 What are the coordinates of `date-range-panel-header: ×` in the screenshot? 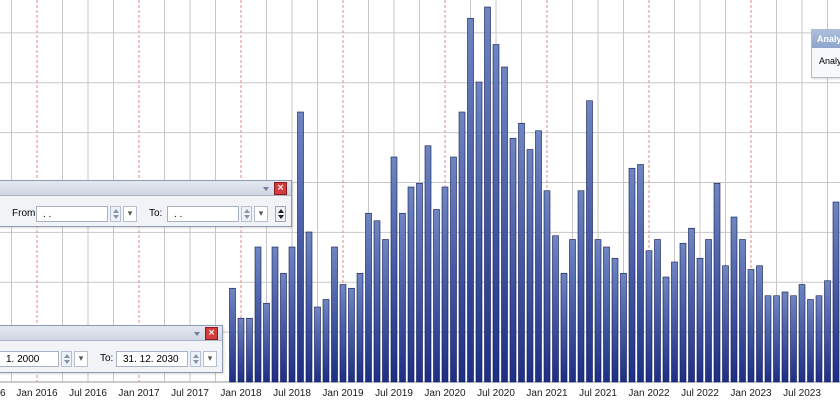 It's located at (111, 333).